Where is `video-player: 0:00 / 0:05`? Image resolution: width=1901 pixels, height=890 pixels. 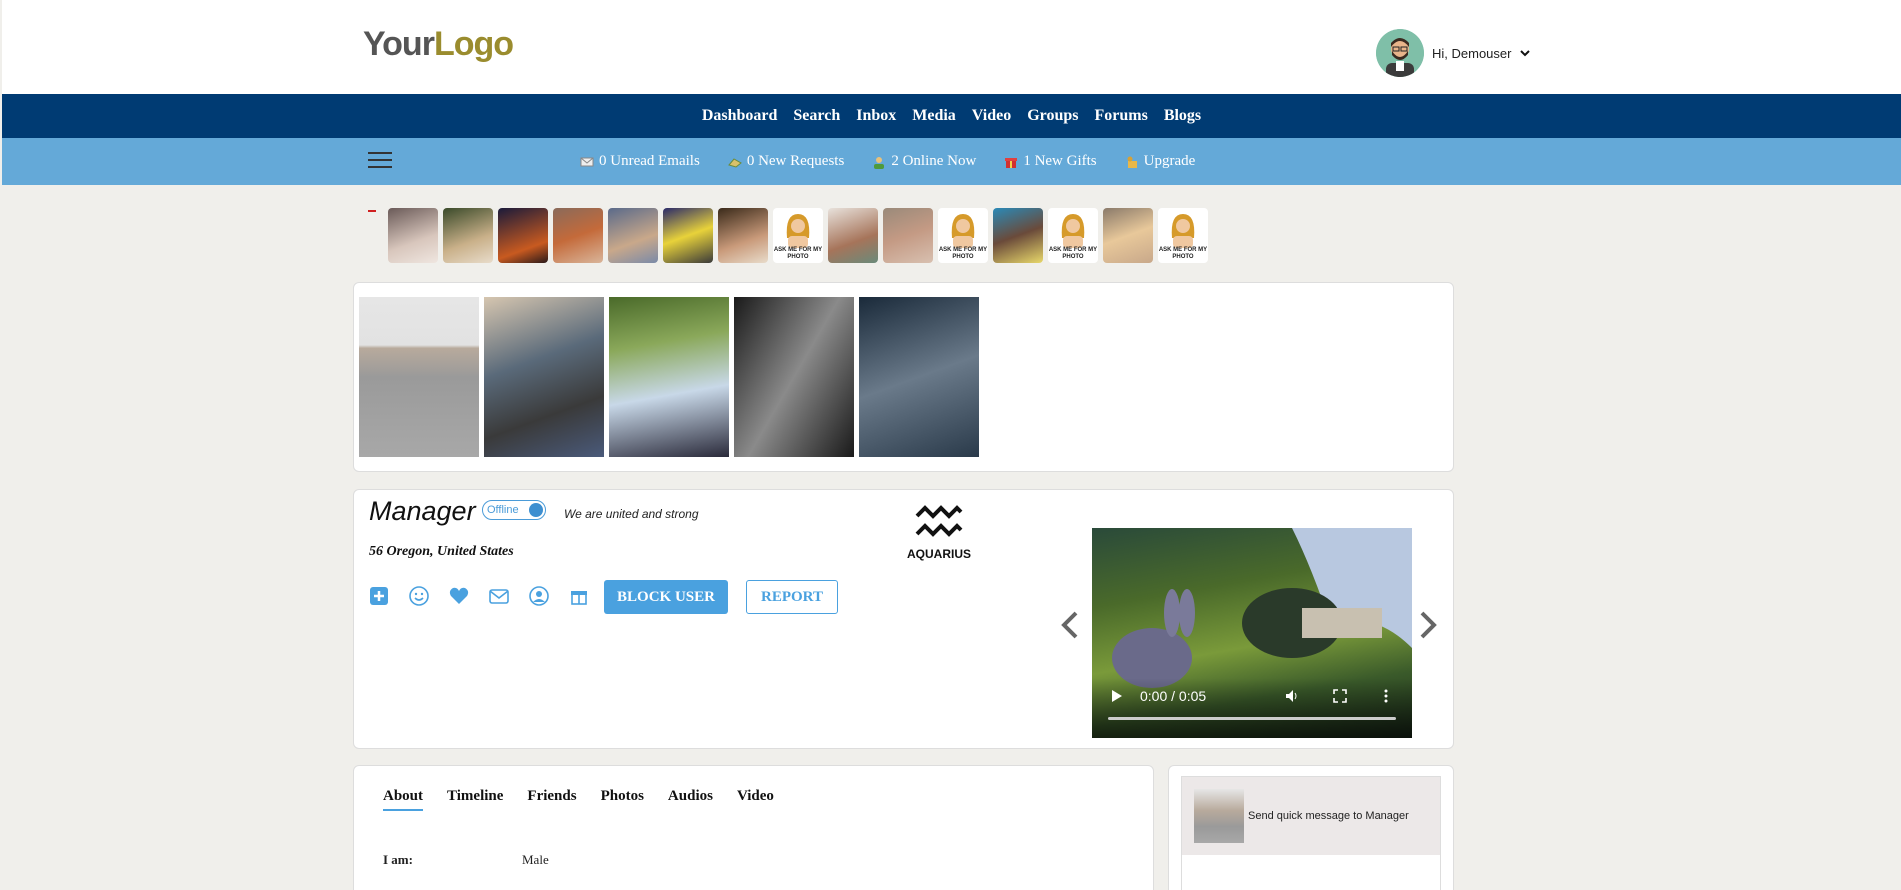 video-player: 0:00 / 0:05 is located at coordinates (1252, 633).